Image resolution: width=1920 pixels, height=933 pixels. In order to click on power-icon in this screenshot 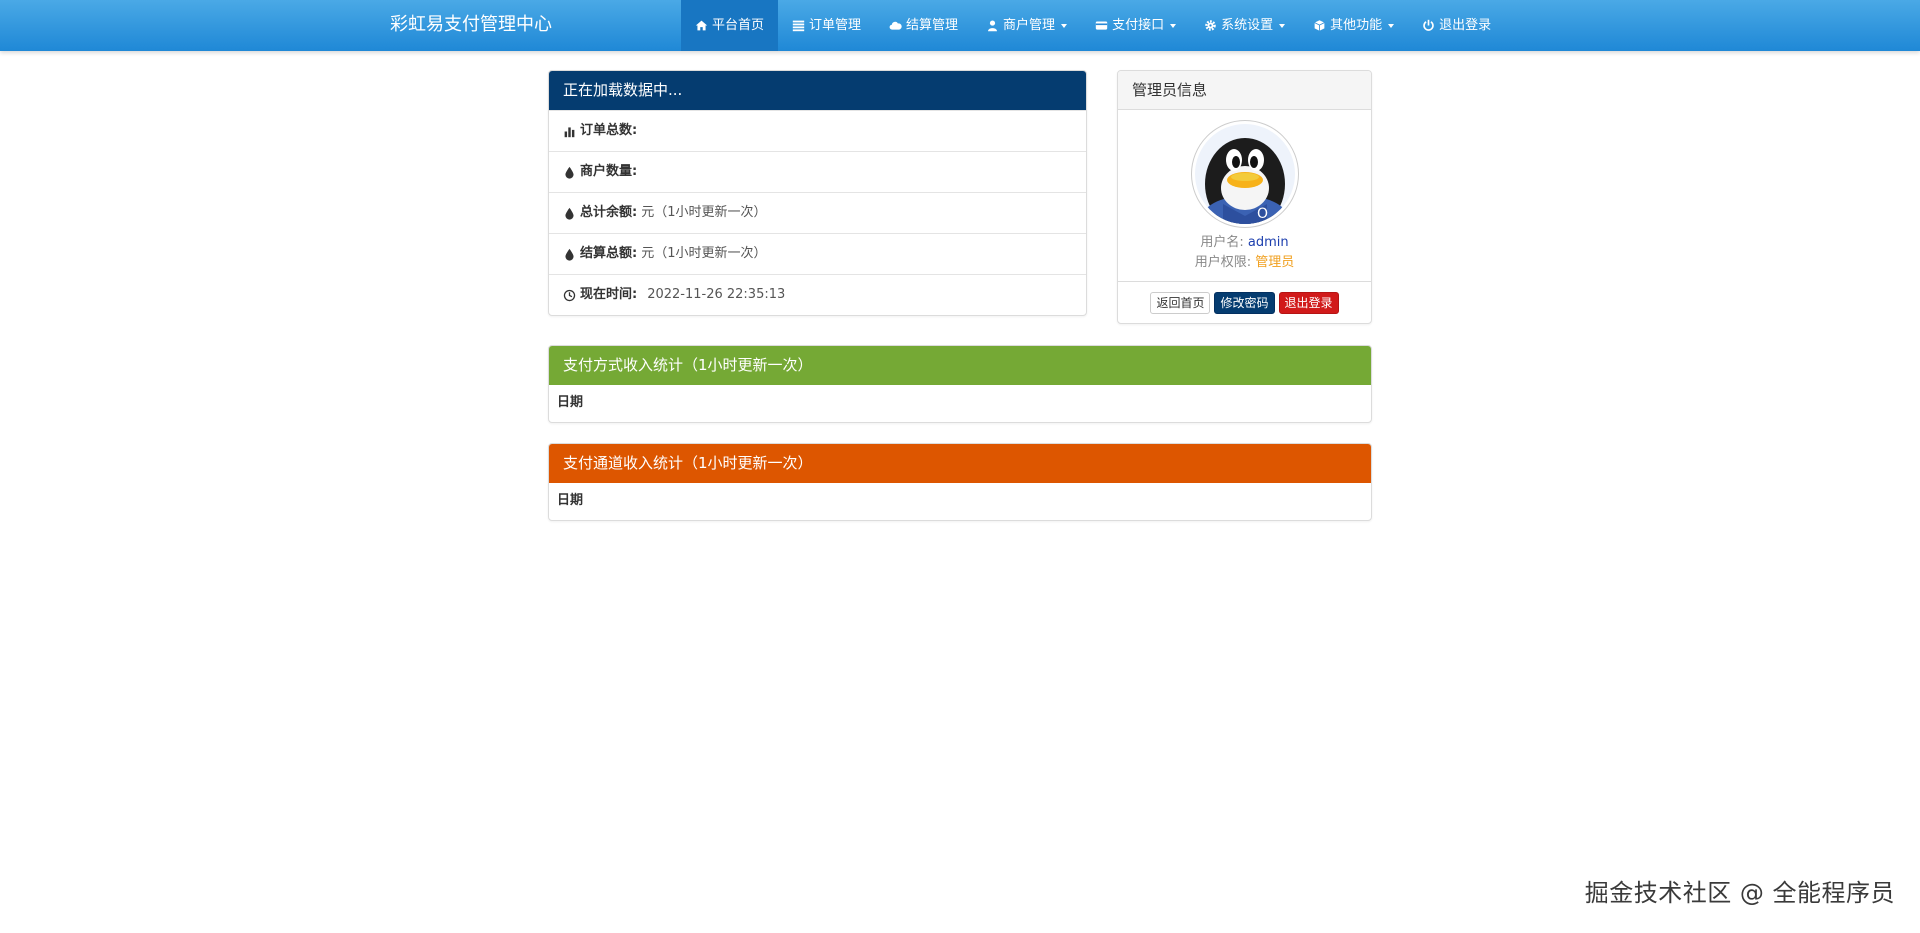, I will do `click(1428, 25)`.